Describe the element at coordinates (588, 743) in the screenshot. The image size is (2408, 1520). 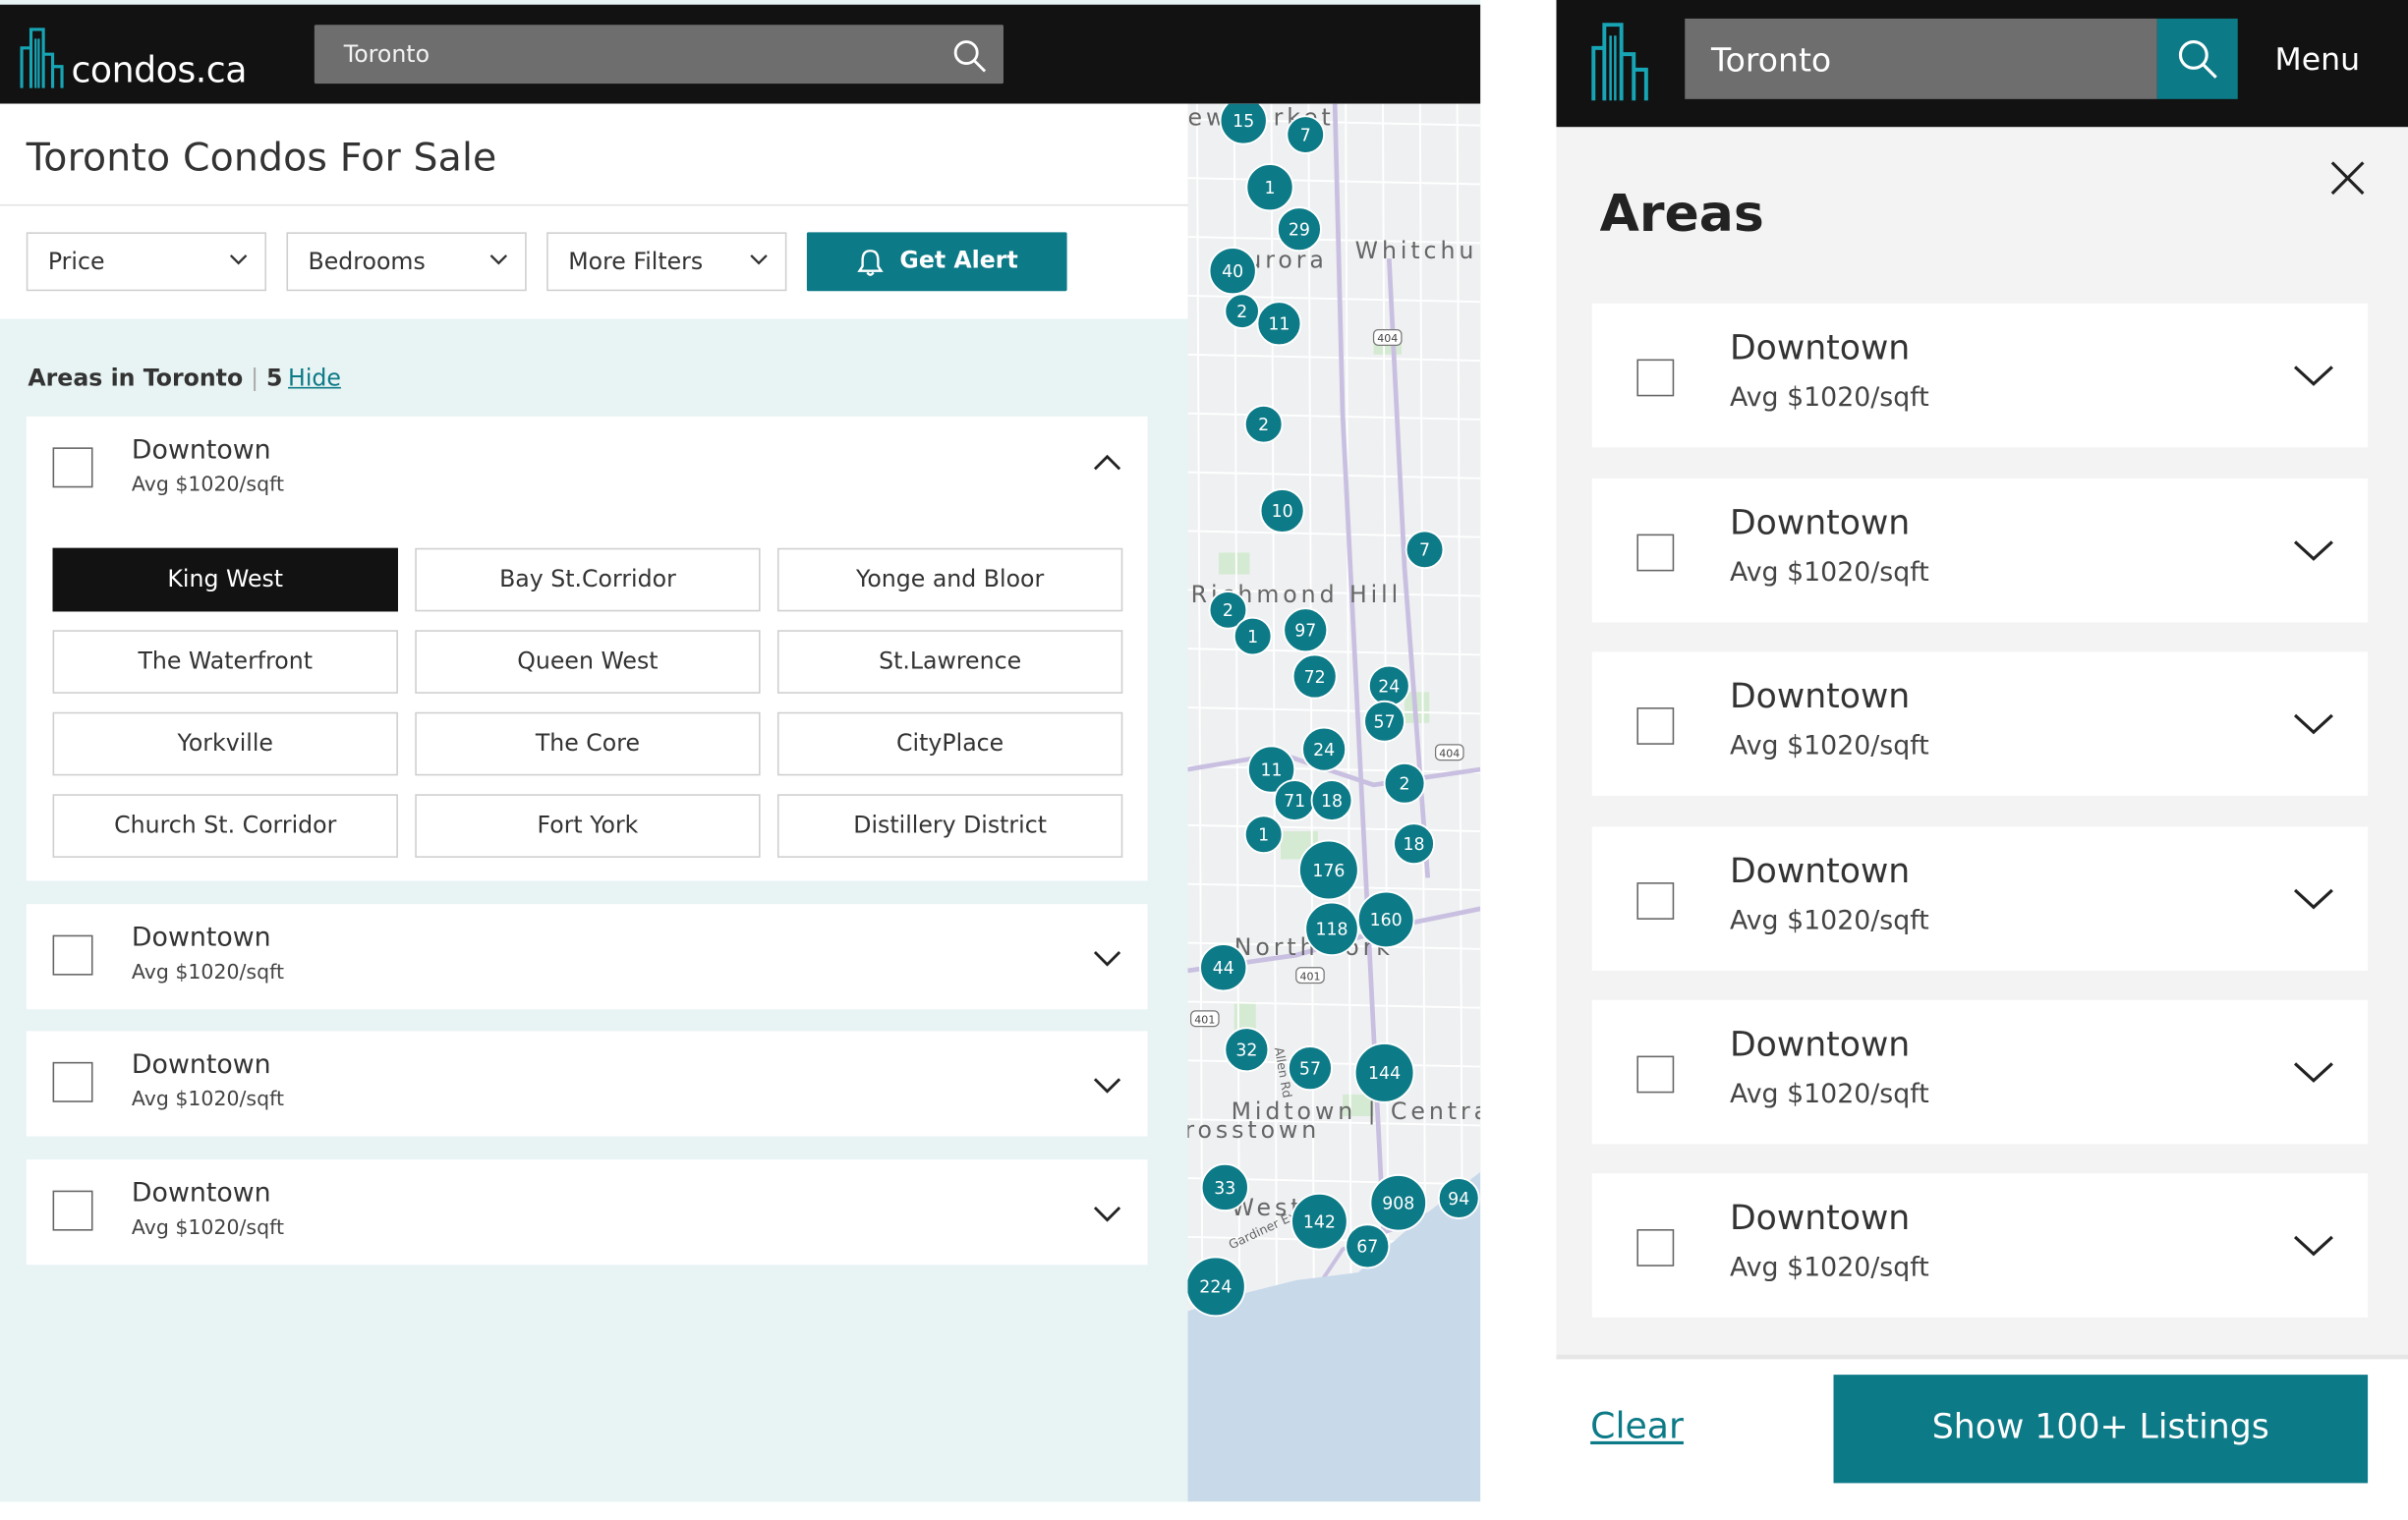
I see `subarea-the-core: The Core` at that location.